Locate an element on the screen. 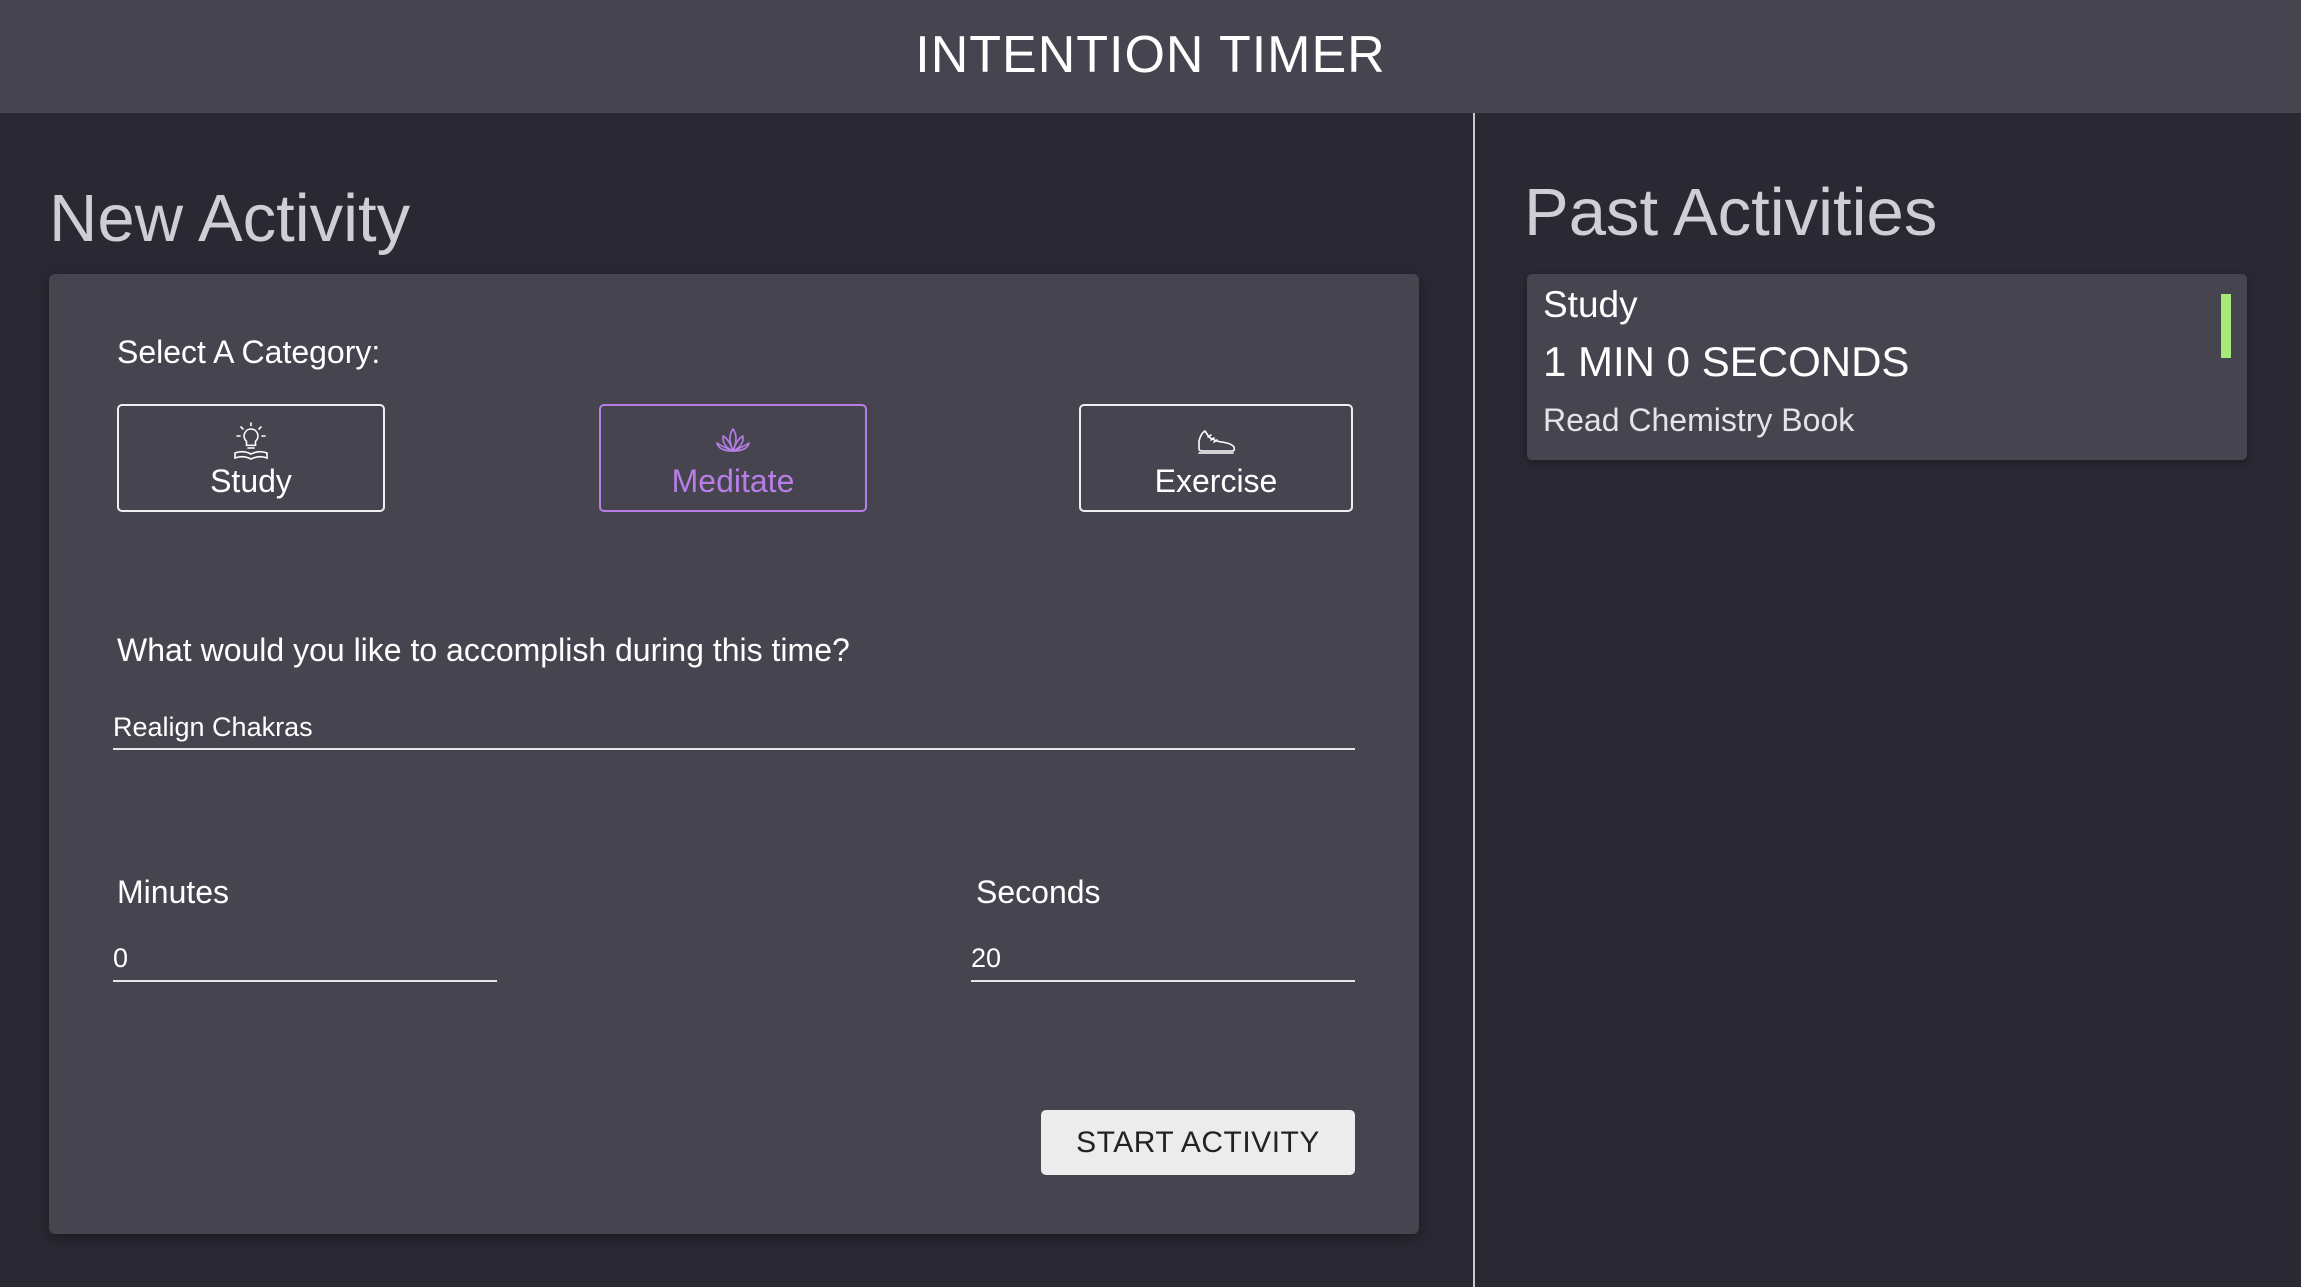  app-header: INTENTION TIMER is located at coordinates (1150, 56).